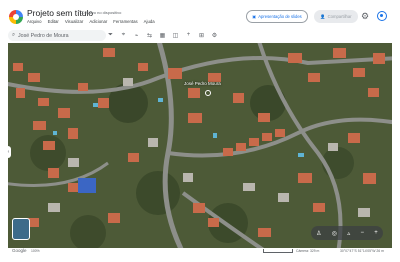  What do you see at coordinates (136, 35) in the screenshot?
I see `add-path-icon: ⌁` at bounding box center [136, 35].